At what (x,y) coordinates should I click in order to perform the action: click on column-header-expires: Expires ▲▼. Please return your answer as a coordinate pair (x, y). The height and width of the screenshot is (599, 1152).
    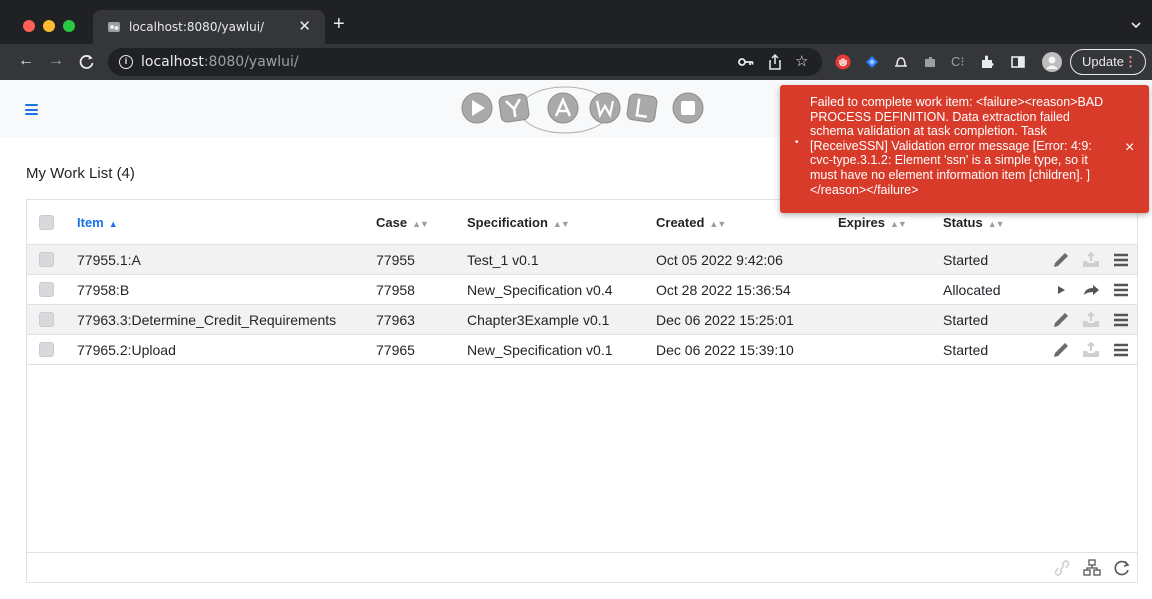
    Looking at the image, I should click on (872, 222).